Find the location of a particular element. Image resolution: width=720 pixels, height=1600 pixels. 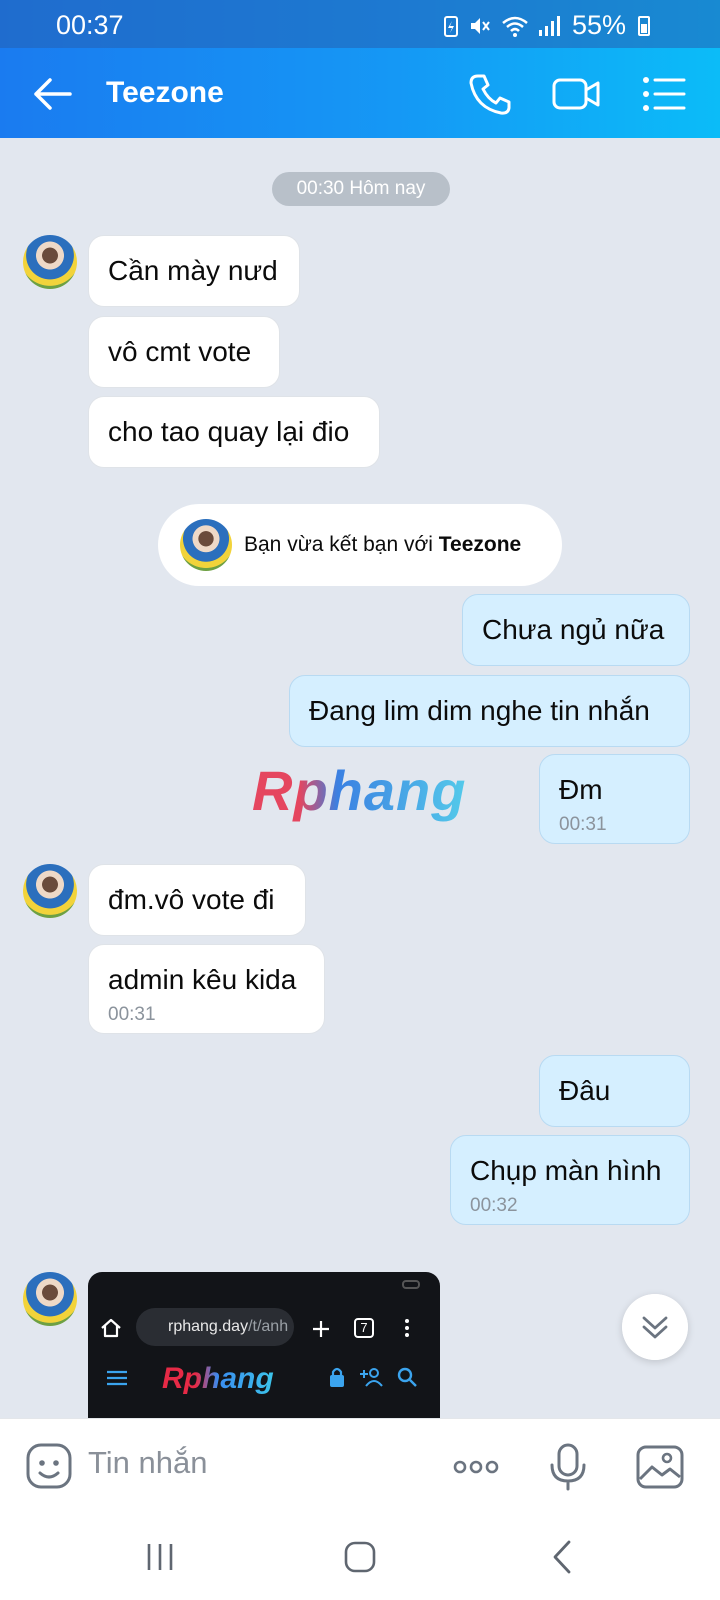

incoming-message: admin kêu kida 00:31 is located at coordinates (206, 989).